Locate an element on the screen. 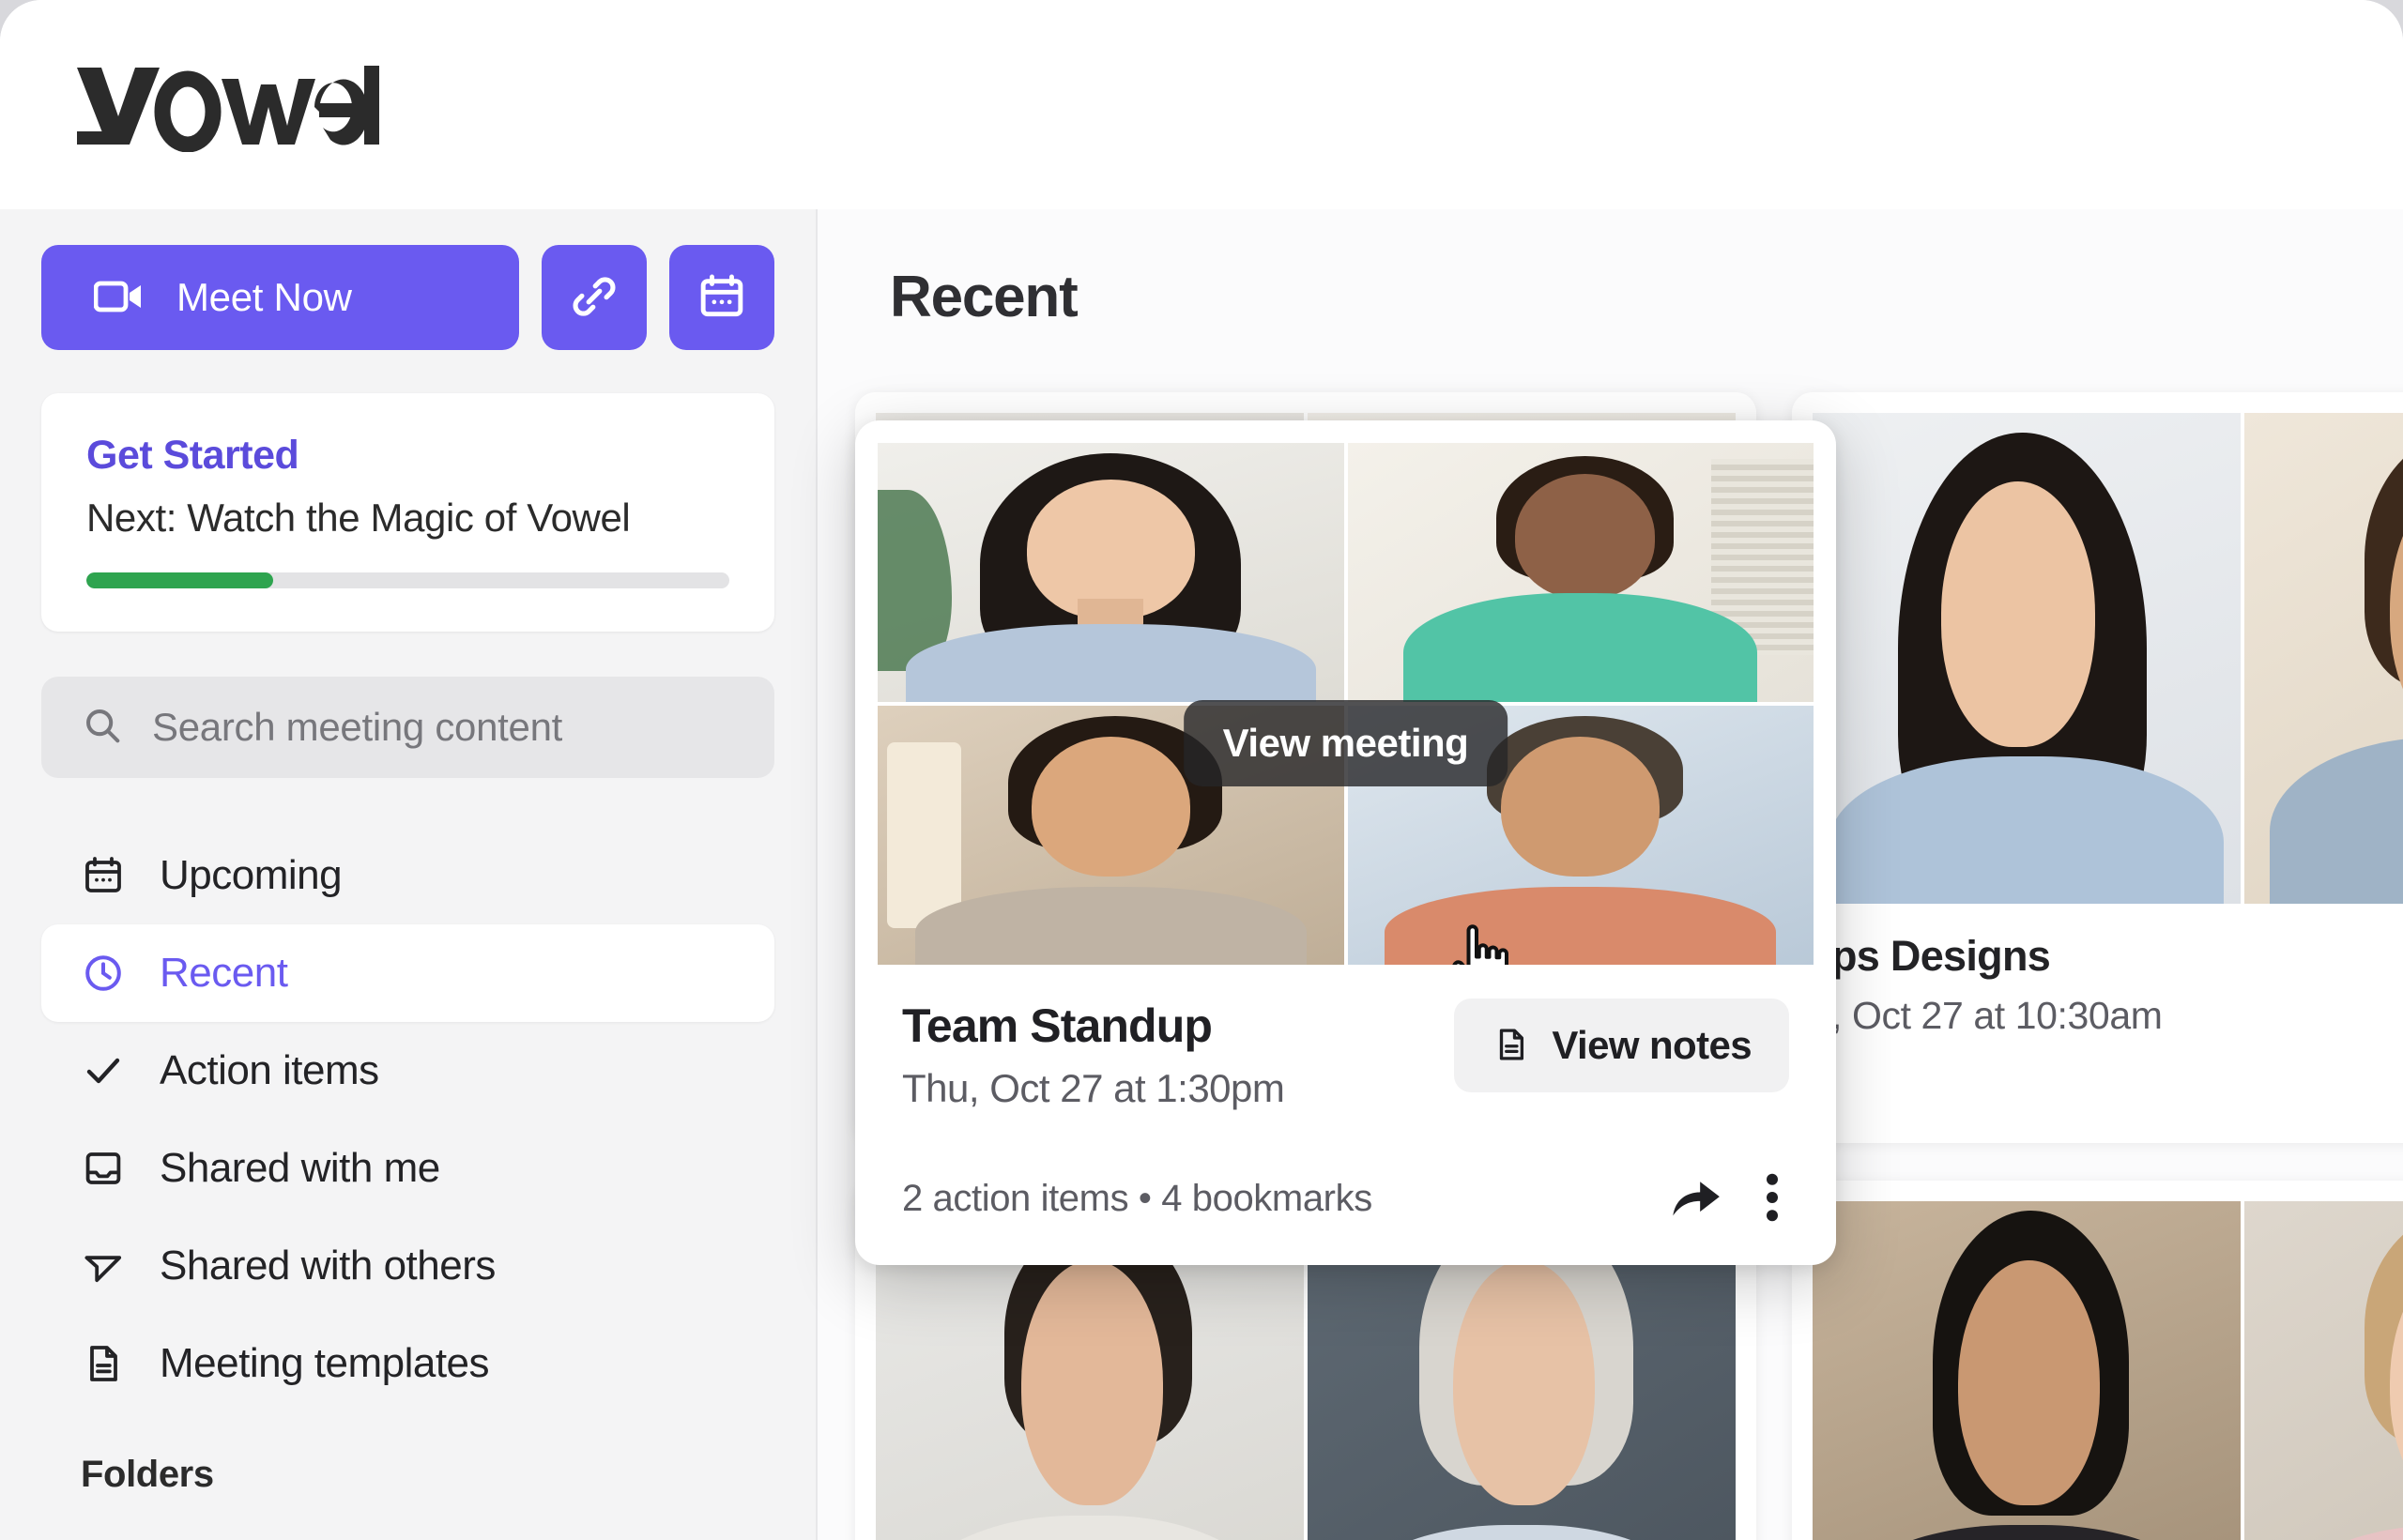 Image resolution: width=2403 pixels, height=1540 pixels. search-placeholder: Search meeting content is located at coordinates (358, 727).